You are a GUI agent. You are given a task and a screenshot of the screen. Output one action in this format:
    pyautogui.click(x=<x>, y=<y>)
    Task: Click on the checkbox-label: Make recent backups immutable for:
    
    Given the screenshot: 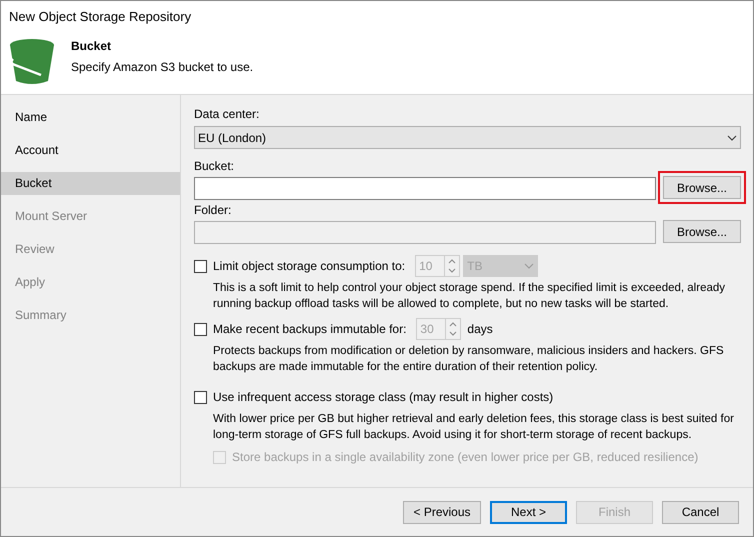 What is the action you would take?
    pyautogui.click(x=309, y=329)
    